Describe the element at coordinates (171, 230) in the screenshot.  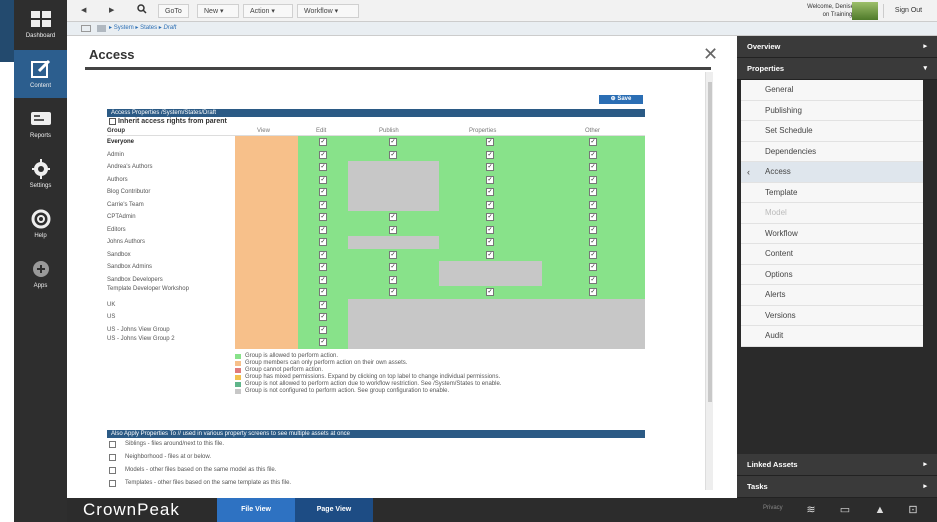
I see `group-name: Editors` at that location.